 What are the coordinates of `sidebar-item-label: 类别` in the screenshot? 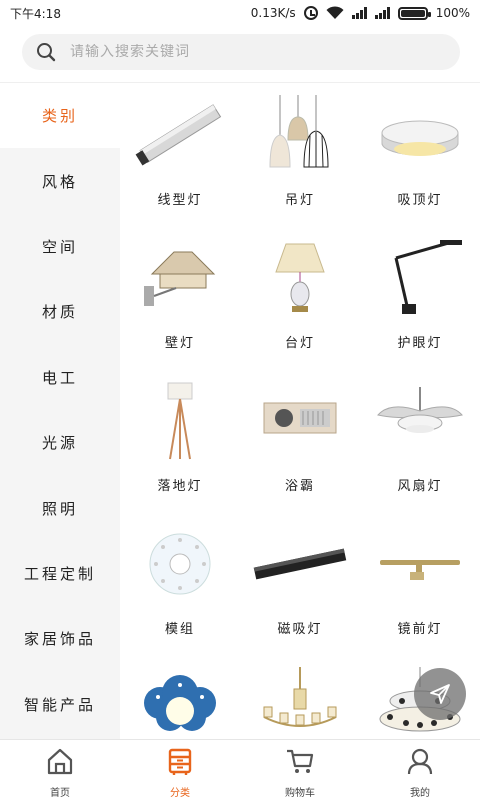 It's located at (59, 116).